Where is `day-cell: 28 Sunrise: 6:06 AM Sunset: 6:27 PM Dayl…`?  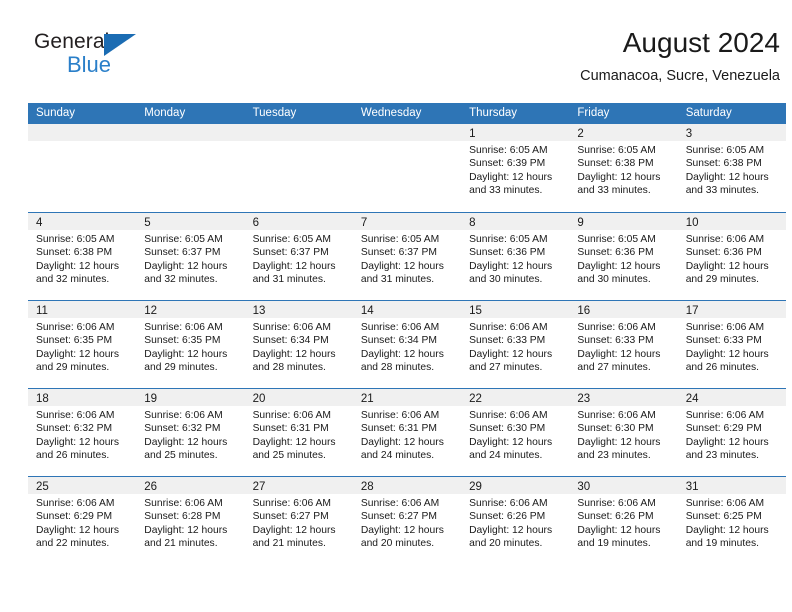
day-cell: 28 Sunrise: 6:06 AM Sunset: 6:27 PM Dayl… is located at coordinates (407, 520).